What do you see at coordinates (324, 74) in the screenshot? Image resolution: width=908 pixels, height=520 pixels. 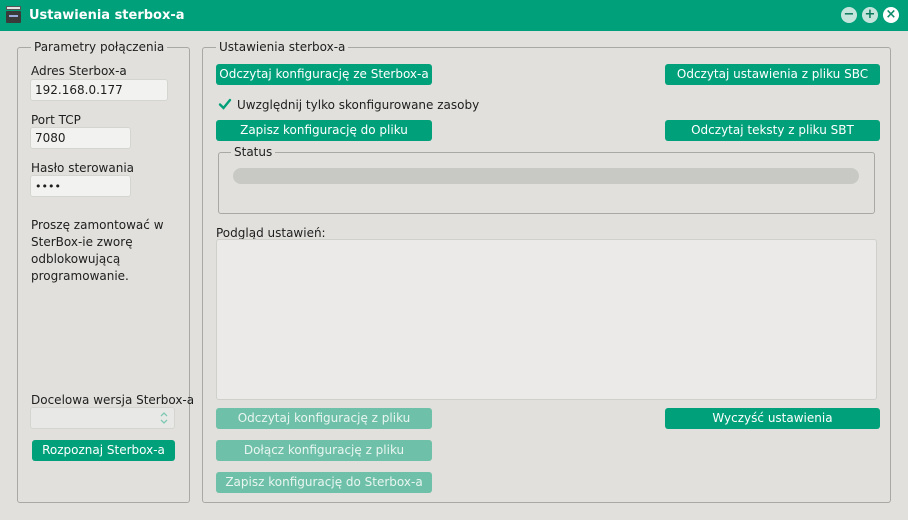 I see `read-config-sterbox-button: Odczytaj konfigurację ze Sterbox-a` at bounding box center [324, 74].